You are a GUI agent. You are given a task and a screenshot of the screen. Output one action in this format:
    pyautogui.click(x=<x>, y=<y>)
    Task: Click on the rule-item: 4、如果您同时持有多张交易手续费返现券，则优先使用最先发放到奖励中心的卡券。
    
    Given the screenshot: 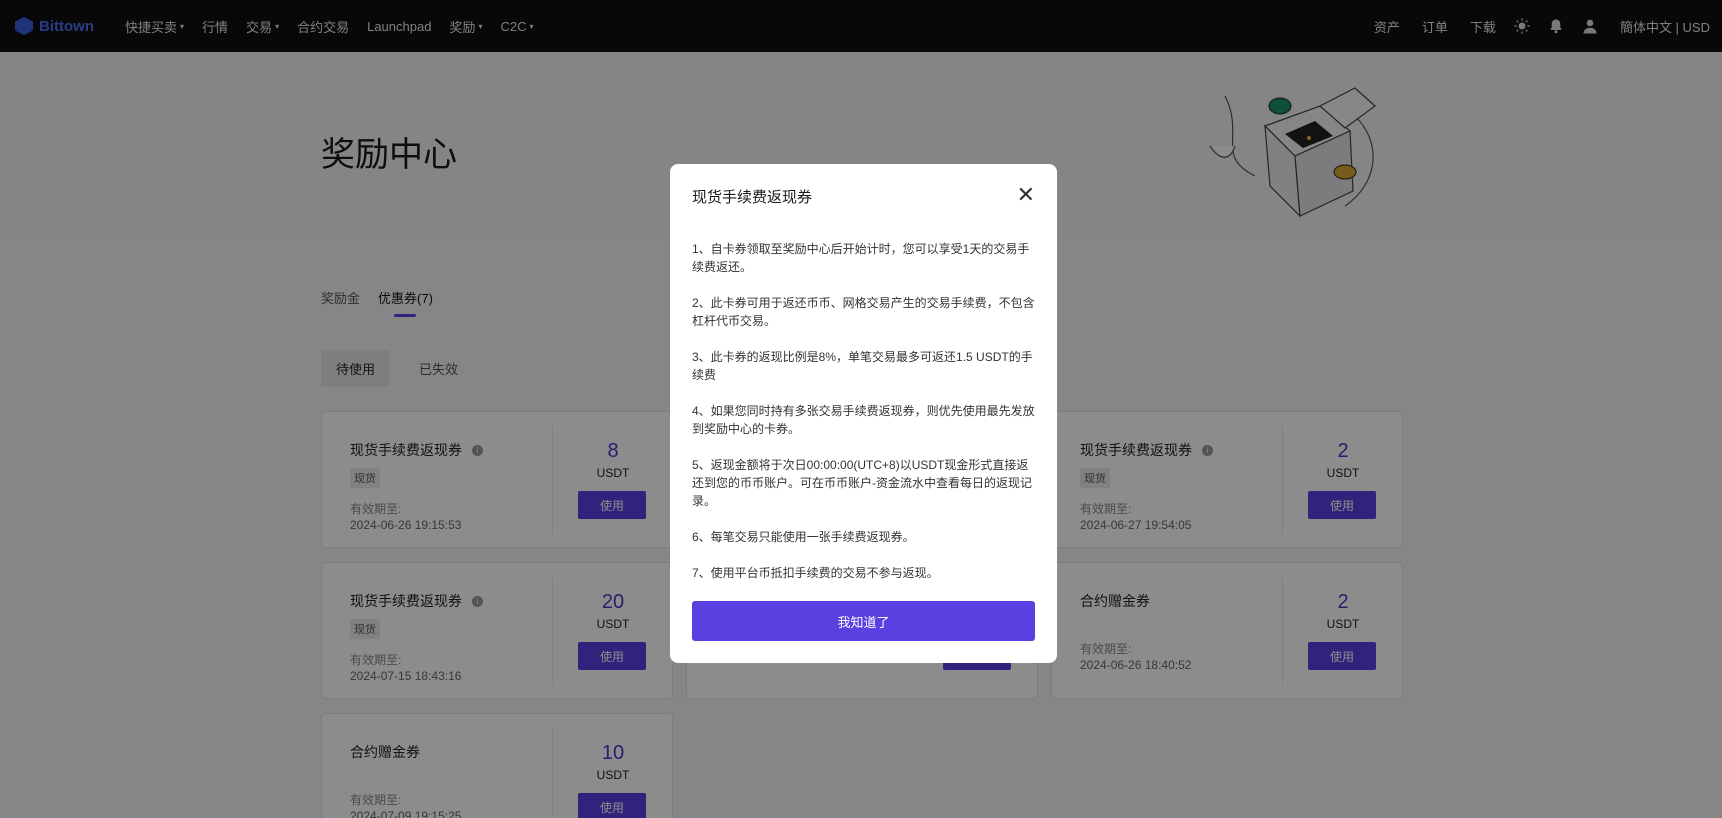 What is the action you would take?
    pyautogui.click(x=863, y=420)
    